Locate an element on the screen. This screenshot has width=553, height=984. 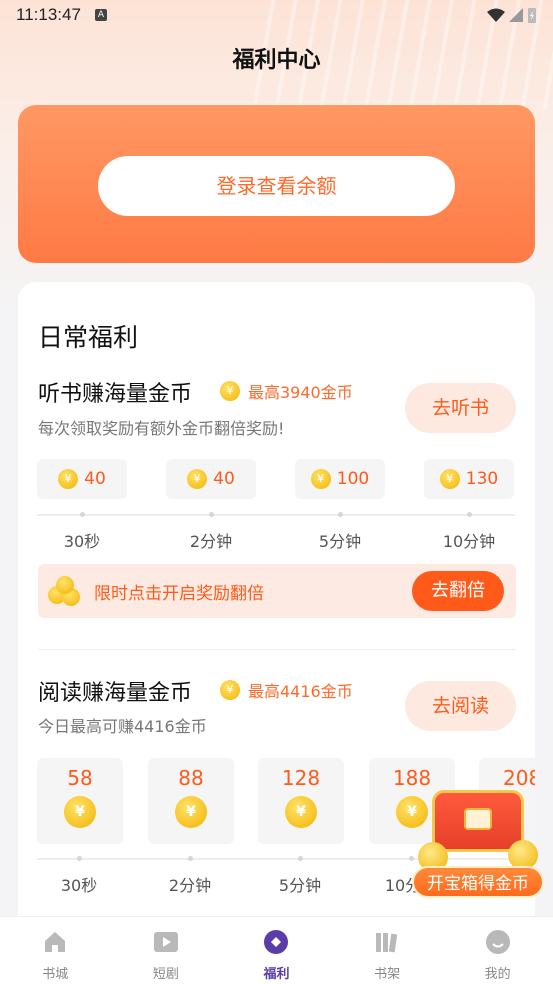
read-task-title: 阅读赚海量金币 is located at coordinates (115, 693).